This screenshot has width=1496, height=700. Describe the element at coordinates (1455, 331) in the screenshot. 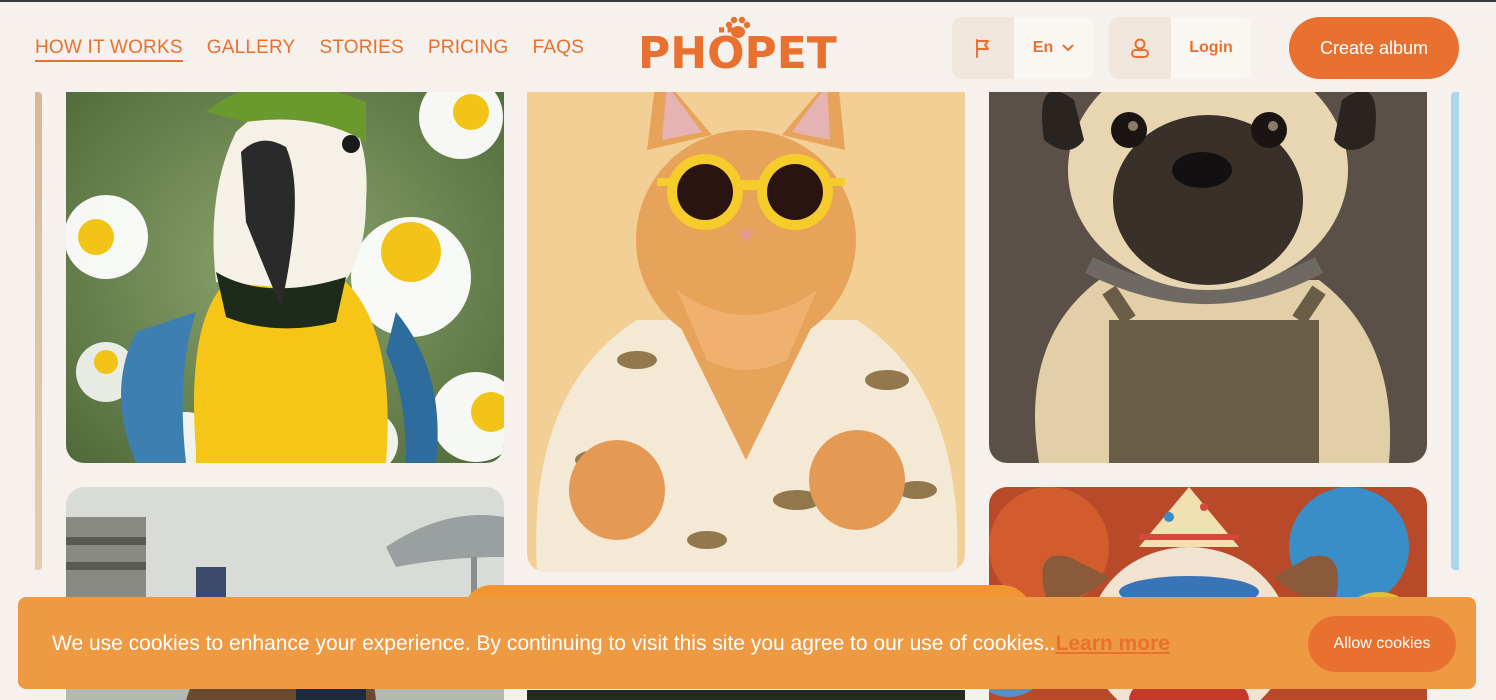

I see `gallery-right-edge` at that location.